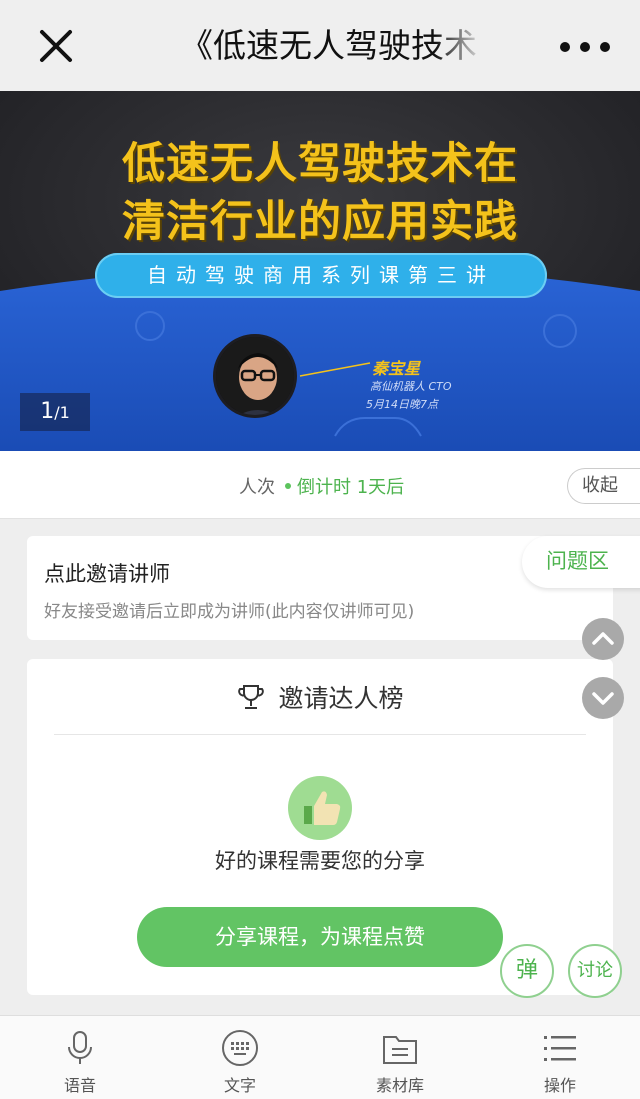 The width and height of the screenshot is (640, 1099). I want to click on page-indicator: 1/1, so click(55, 412).